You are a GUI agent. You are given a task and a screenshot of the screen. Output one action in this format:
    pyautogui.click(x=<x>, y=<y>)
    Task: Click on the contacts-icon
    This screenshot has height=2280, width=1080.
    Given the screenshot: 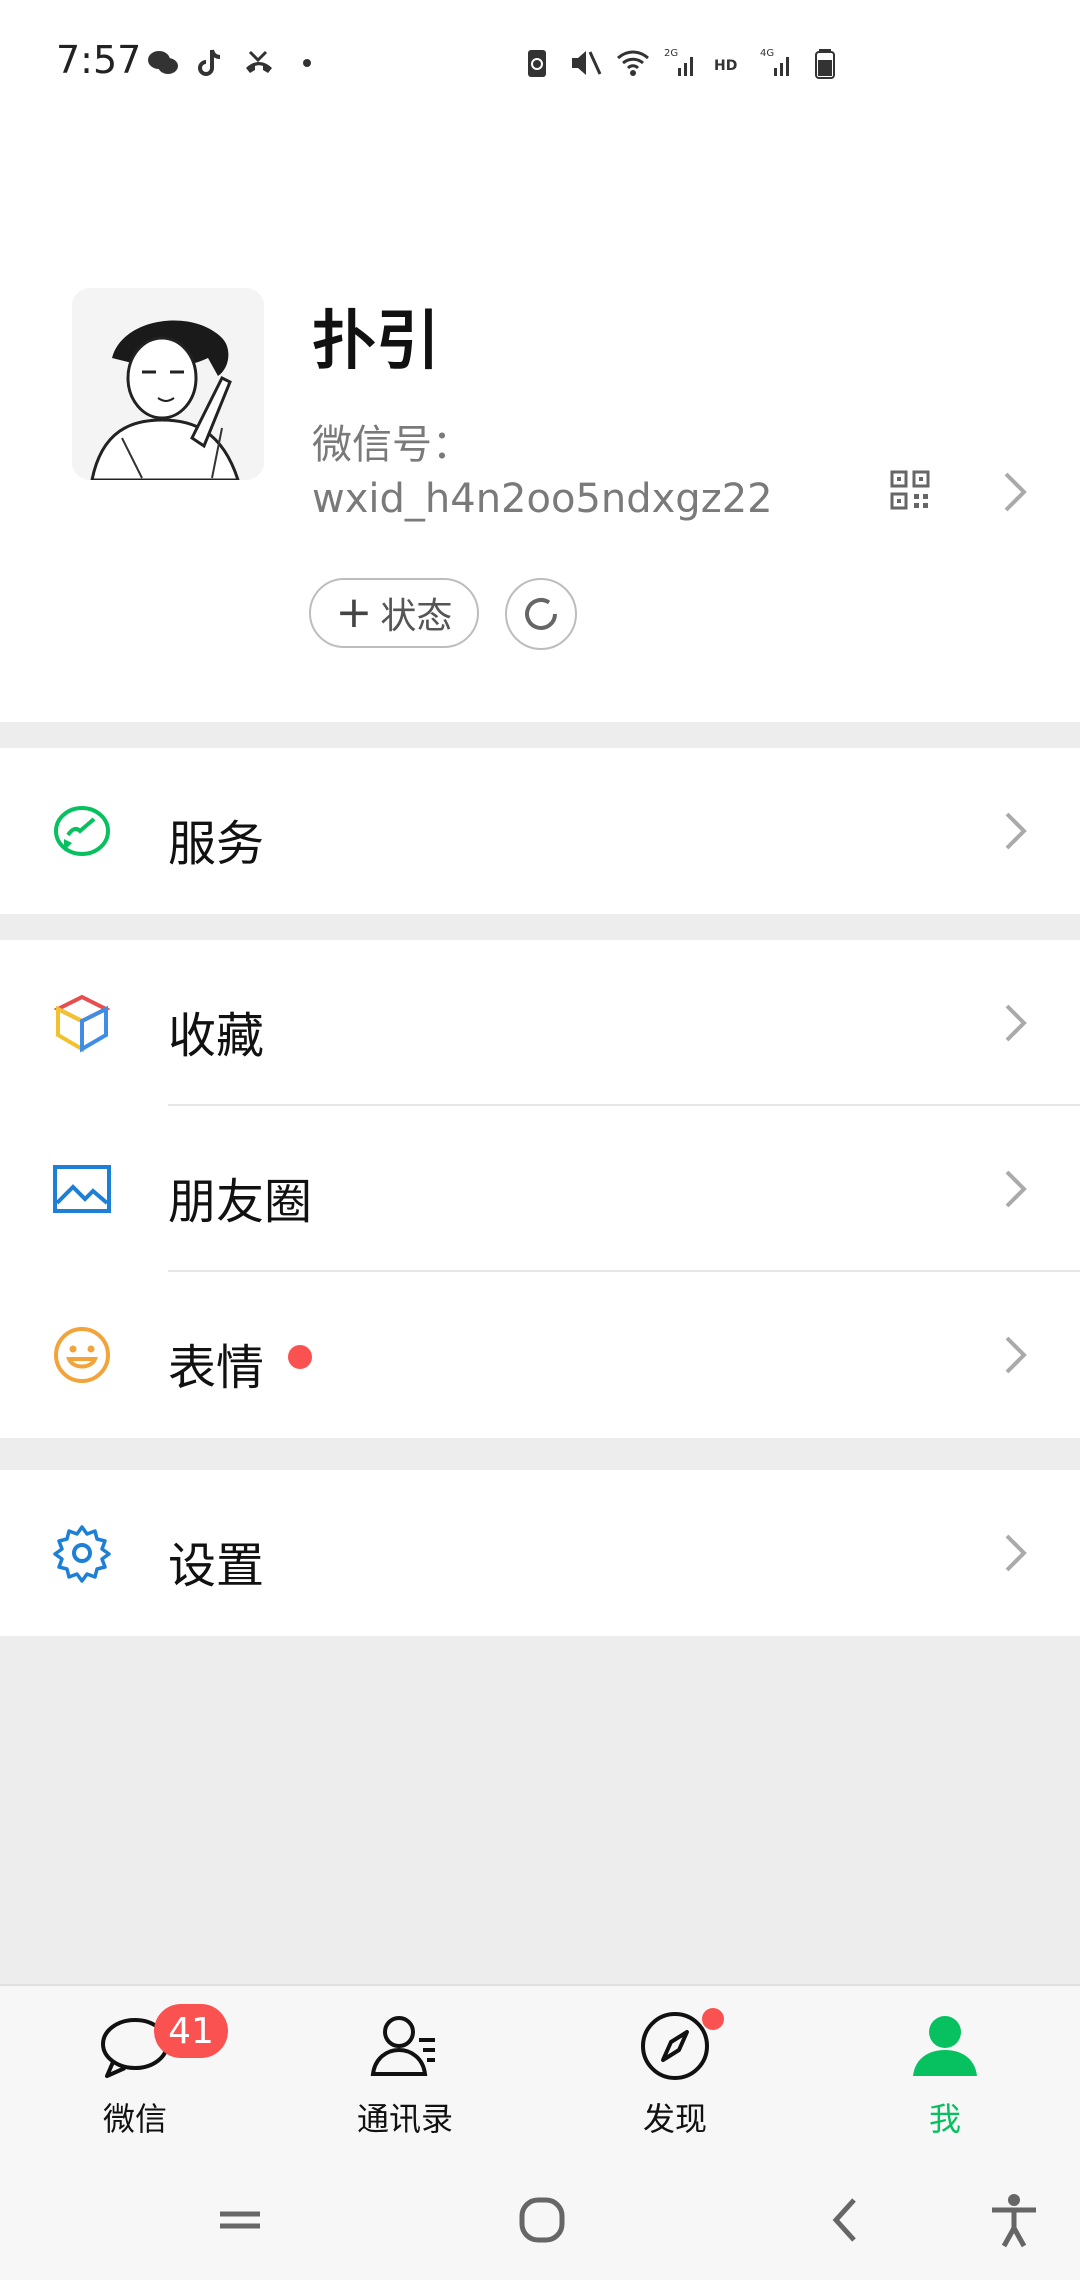 What is the action you would take?
    pyautogui.click(x=402, y=2046)
    